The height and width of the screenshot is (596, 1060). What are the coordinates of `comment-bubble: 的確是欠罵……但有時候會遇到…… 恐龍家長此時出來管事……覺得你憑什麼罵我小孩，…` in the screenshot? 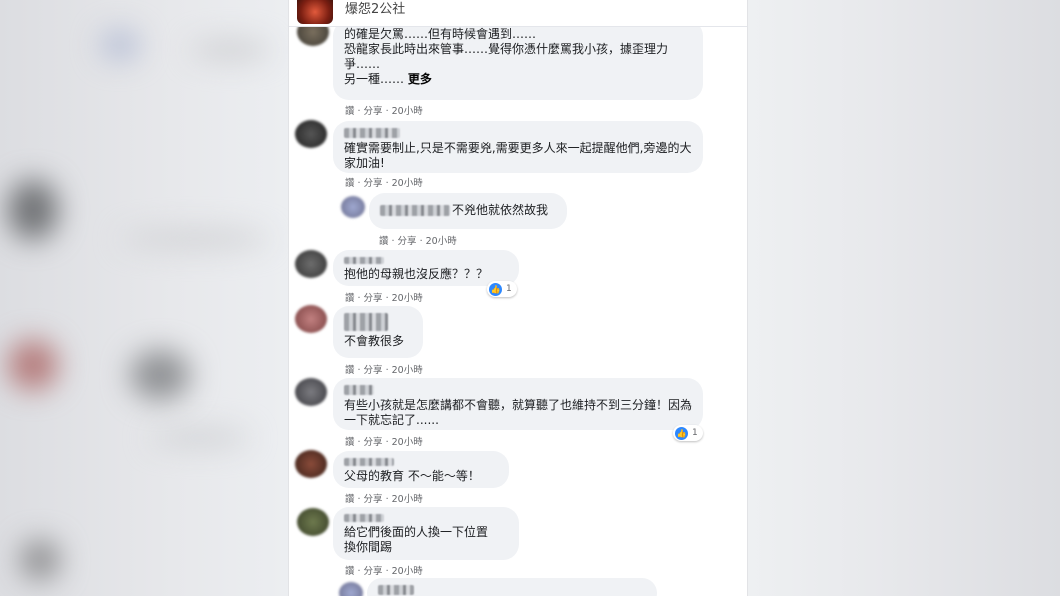 It's located at (518, 60).